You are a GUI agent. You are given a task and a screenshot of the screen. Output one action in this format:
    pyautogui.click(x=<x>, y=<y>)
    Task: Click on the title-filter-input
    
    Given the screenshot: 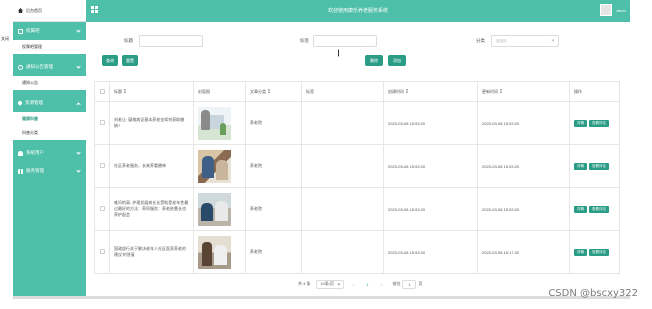 What is the action you would take?
    pyautogui.click(x=171, y=41)
    